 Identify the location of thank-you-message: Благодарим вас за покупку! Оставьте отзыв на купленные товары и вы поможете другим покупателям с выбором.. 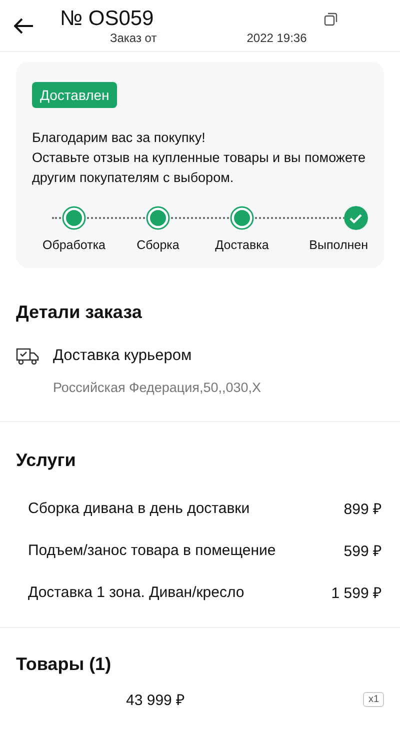
(199, 158).